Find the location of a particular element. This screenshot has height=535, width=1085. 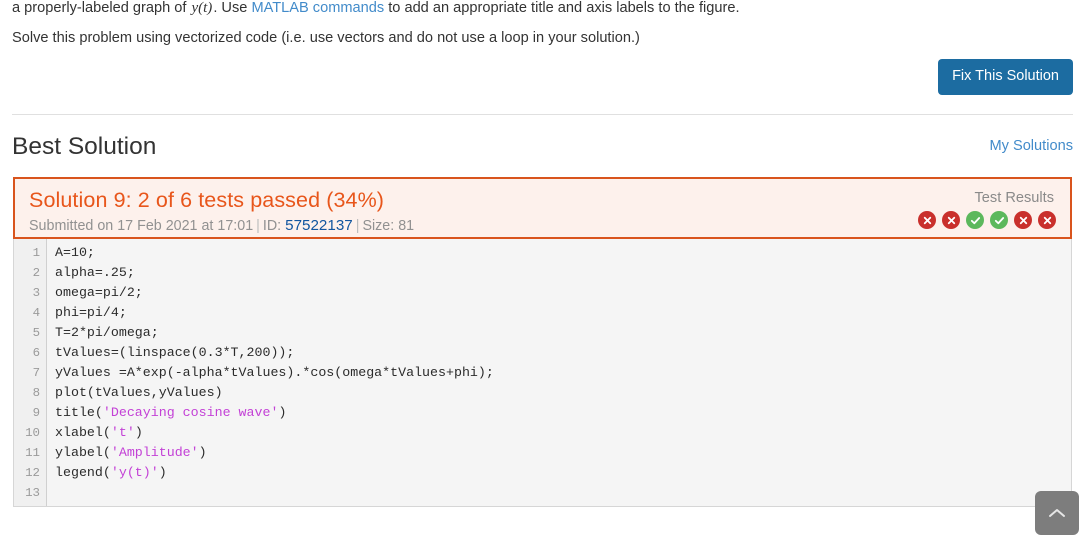

code-token: alpha=.25; is located at coordinates (95, 272).